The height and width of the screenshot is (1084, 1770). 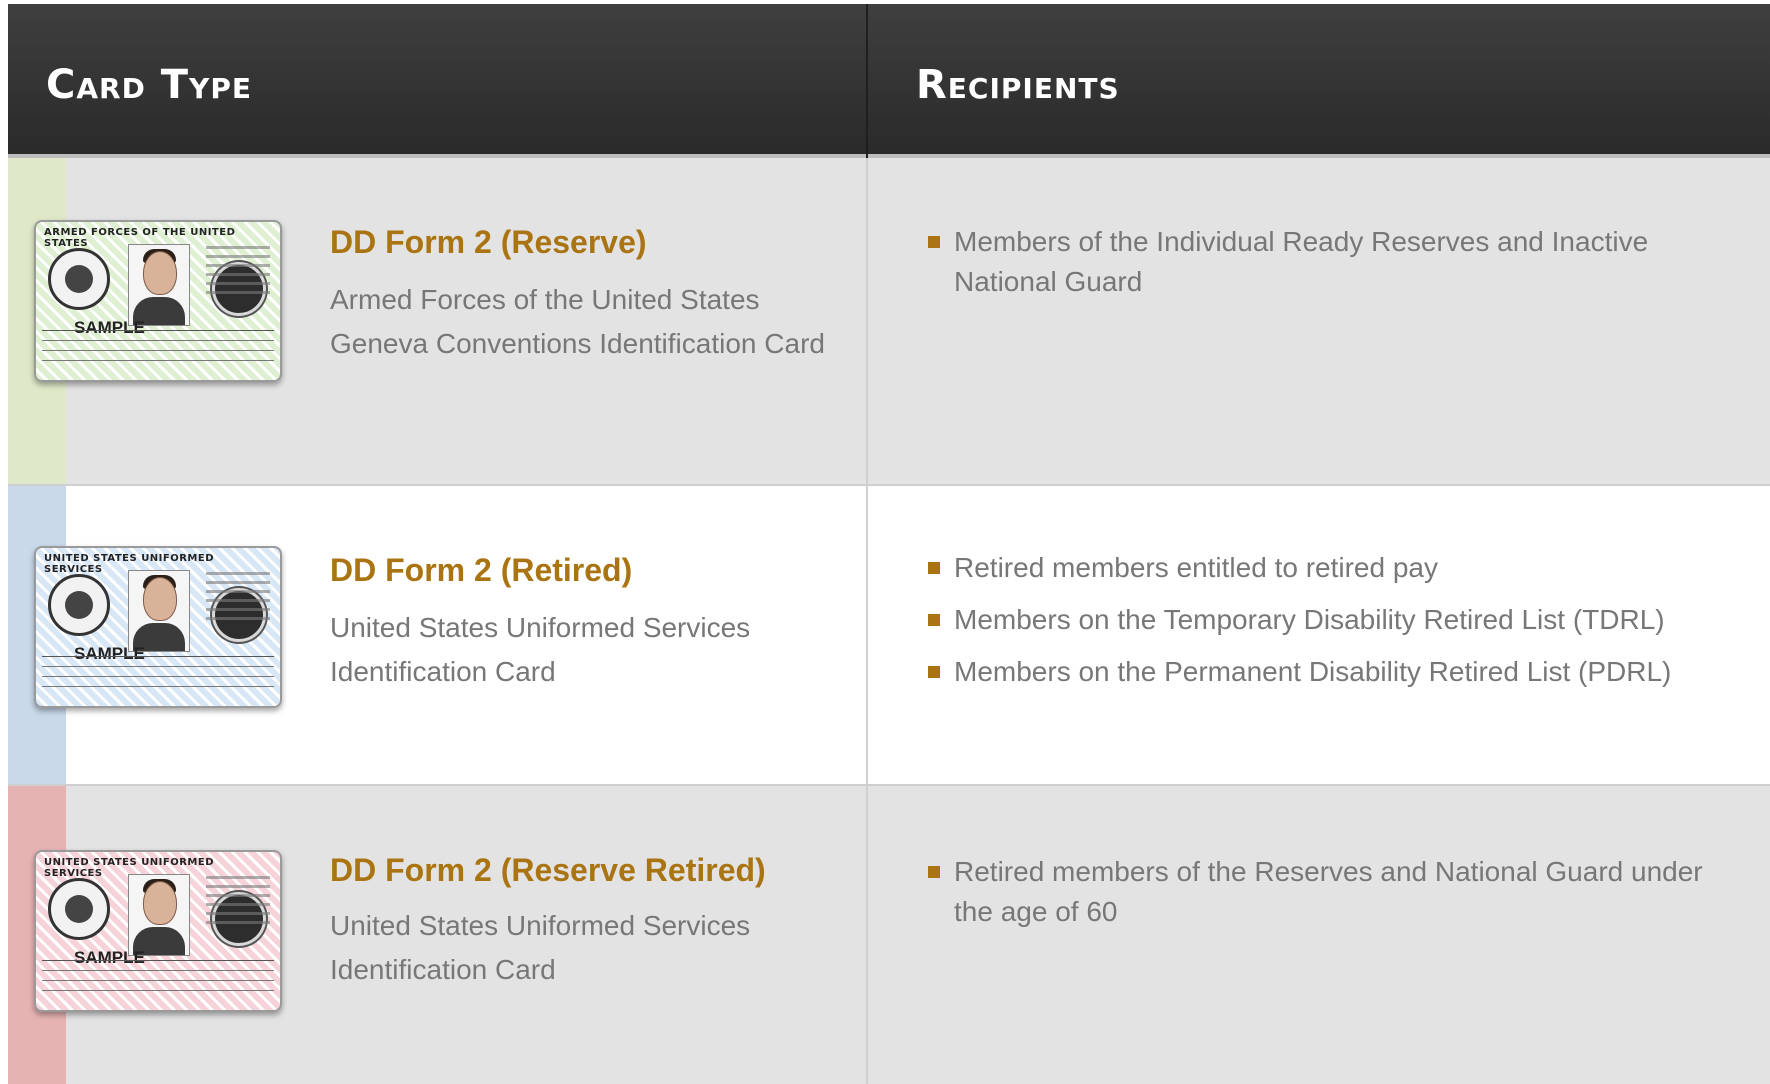 What do you see at coordinates (1338, 568) in the screenshot?
I see `recipient-item: Retired members entitled to retired pay` at bounding box center [1338, 568].